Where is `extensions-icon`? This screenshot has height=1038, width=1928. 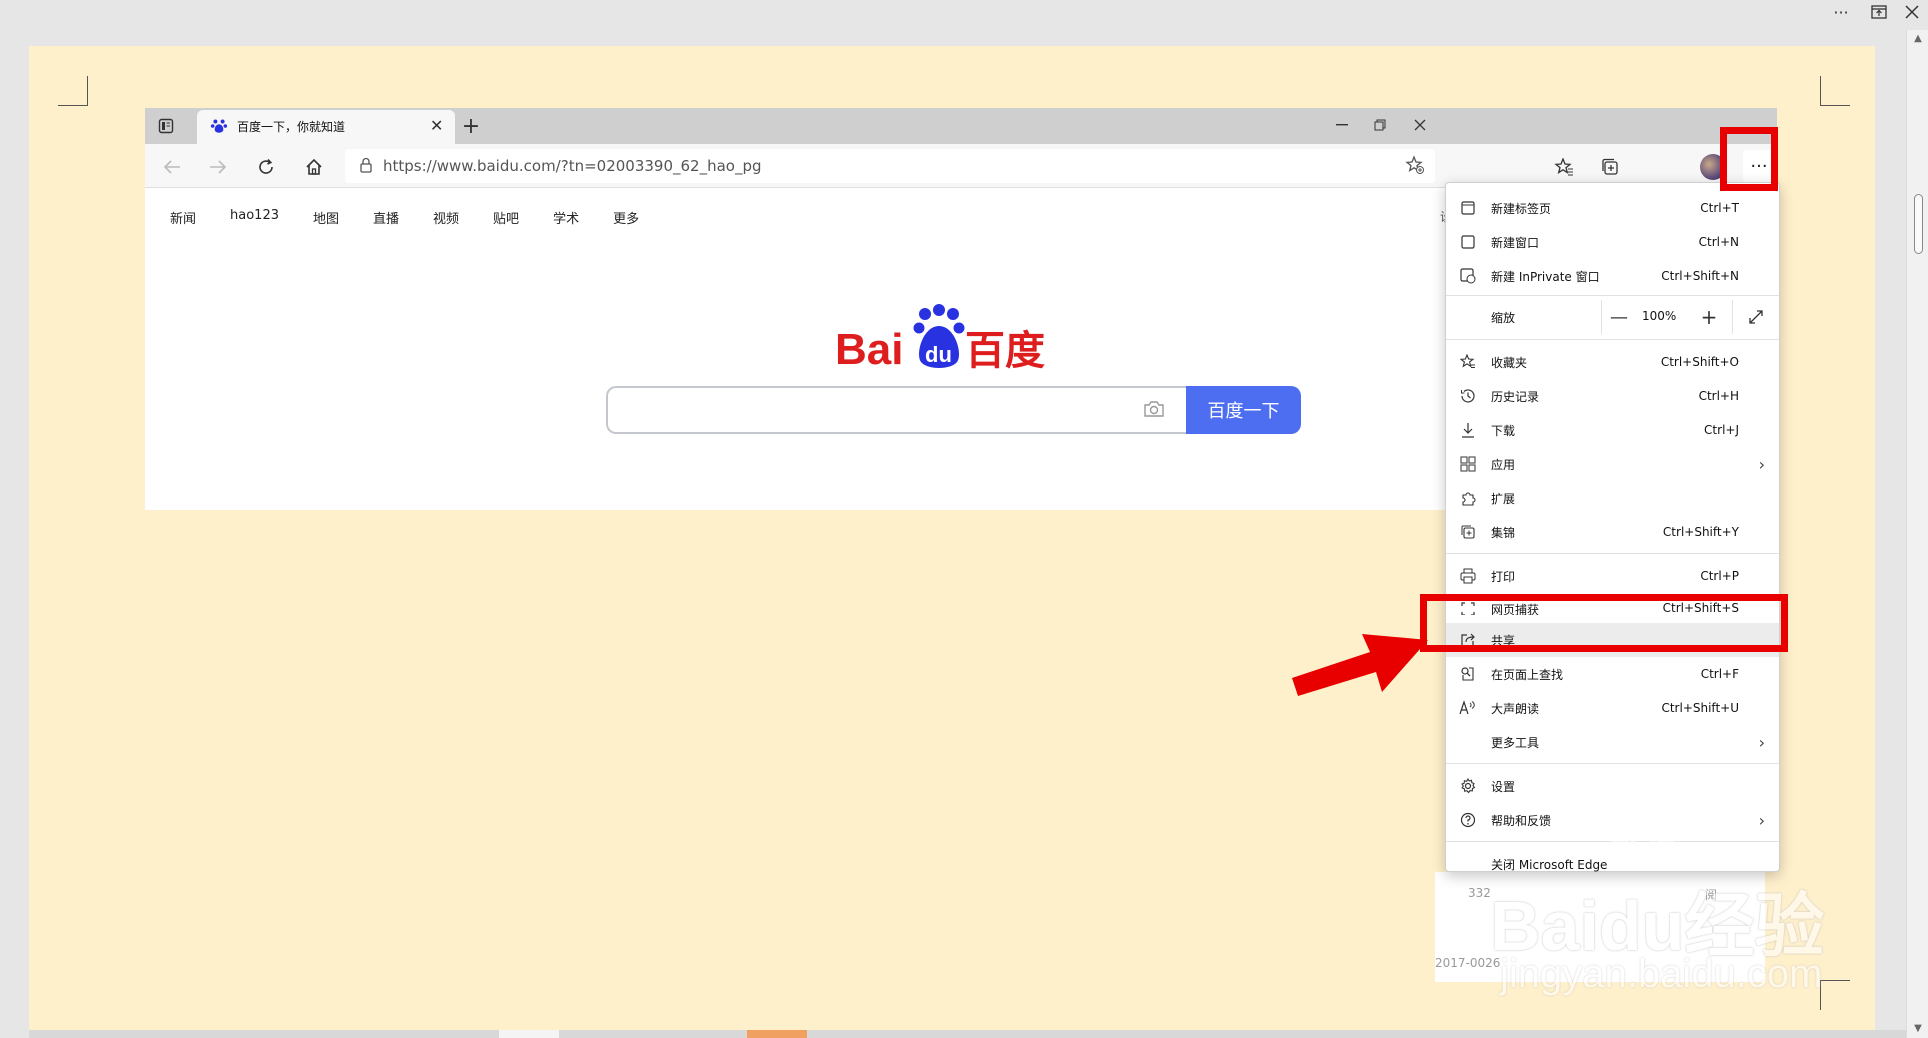 extensions-icon is located at coordinates (1468, 498).